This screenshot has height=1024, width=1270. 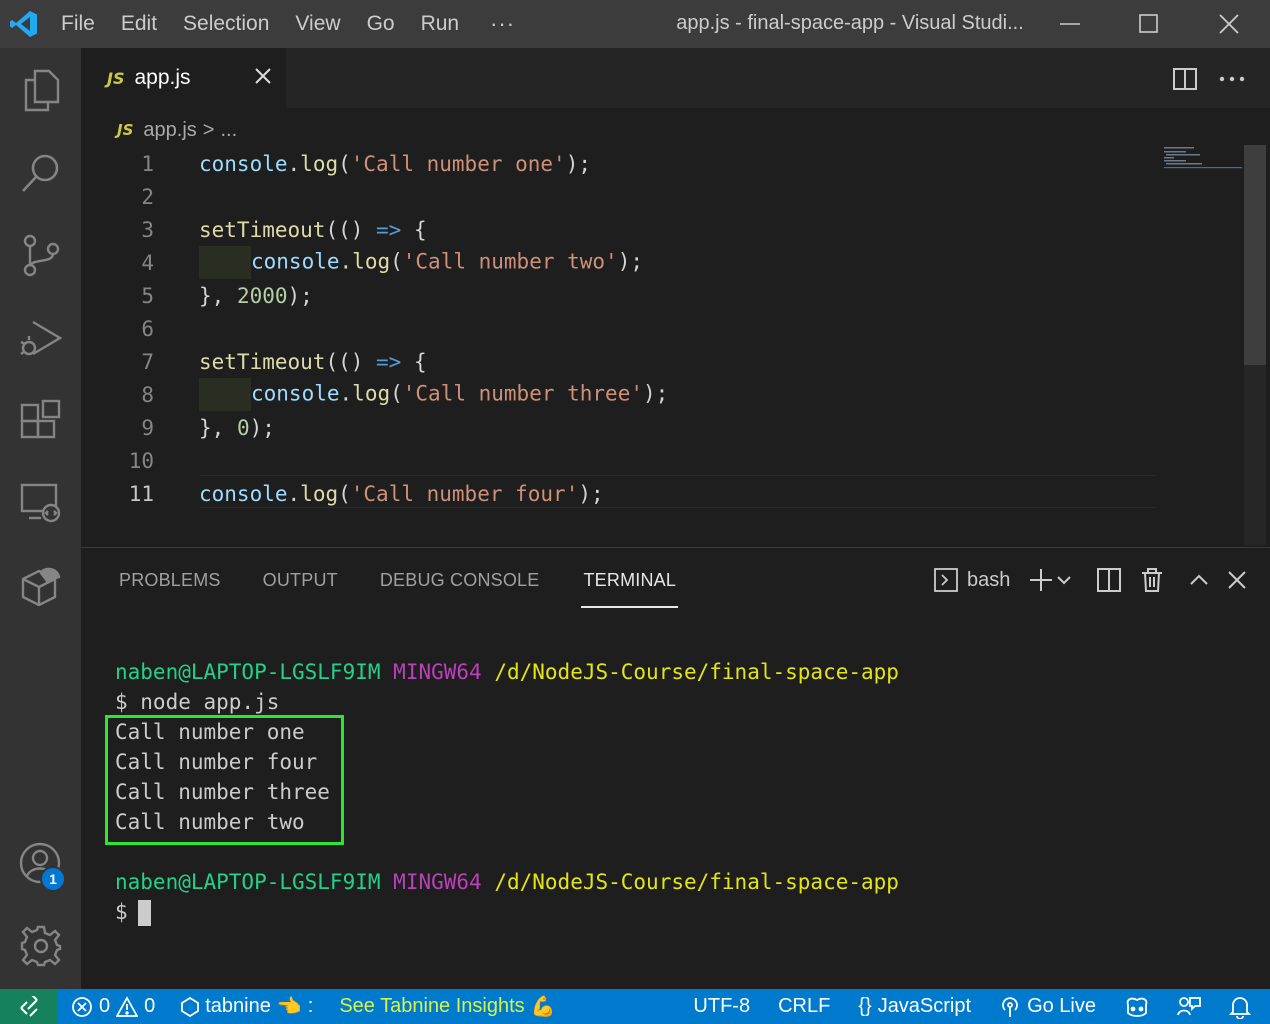 I want to click on menu-run: Run, so click(x=440, y=24).